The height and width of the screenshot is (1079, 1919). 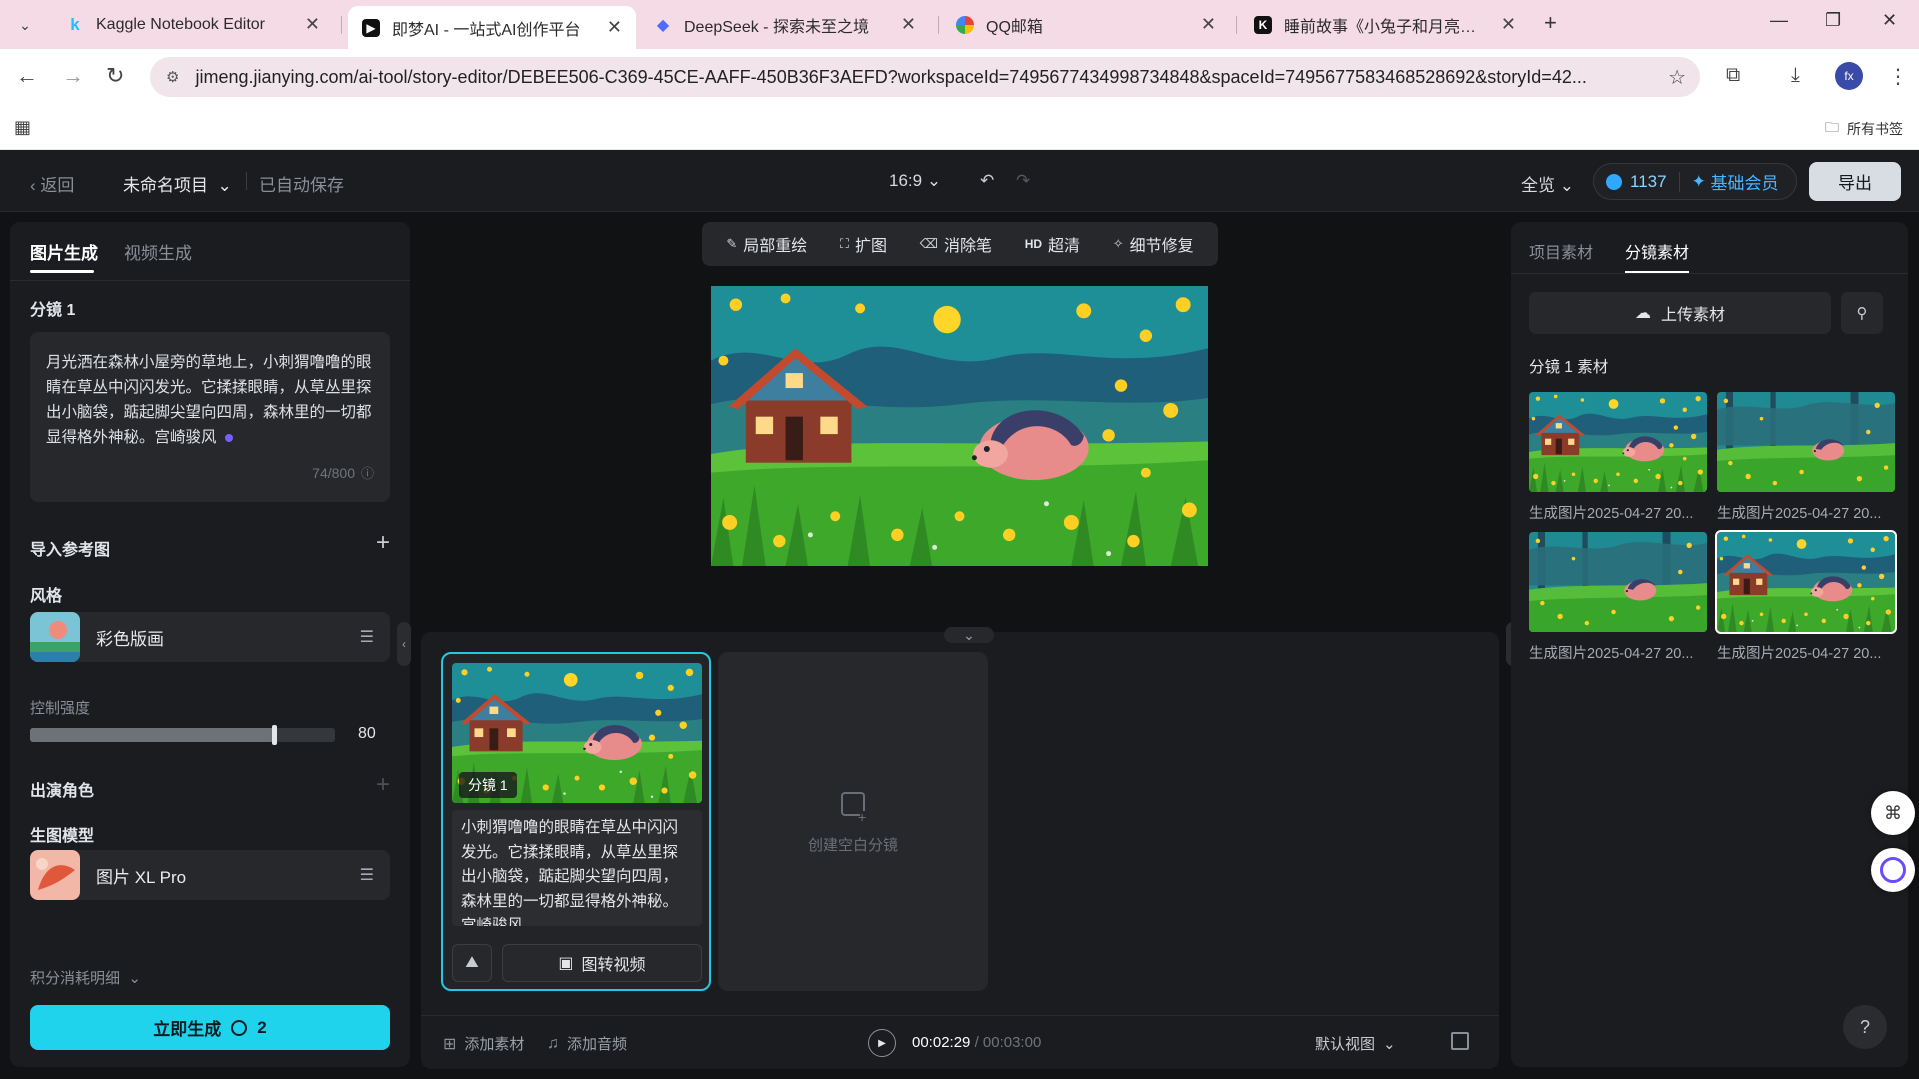 I want to click on tool-detail-repair: ✧ 细节修复, so click(x=1153, y=244).